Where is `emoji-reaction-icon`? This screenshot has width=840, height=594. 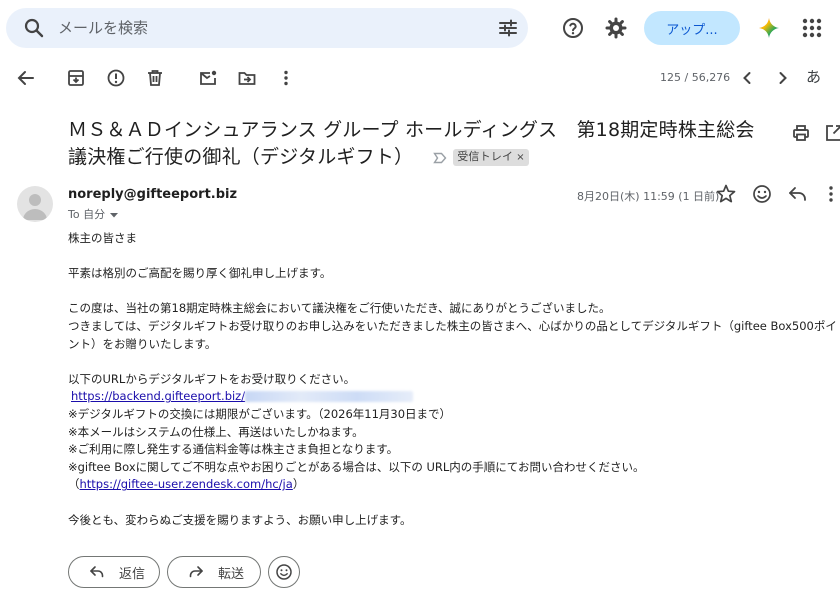
emoji-reaction-icon is located at coordinates (762, 194).